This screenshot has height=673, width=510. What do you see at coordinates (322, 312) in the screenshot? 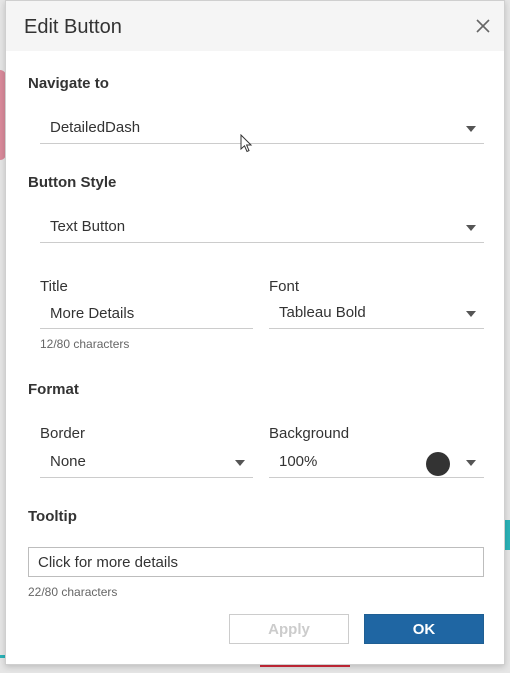
I see `font-value: Tableau Bold` at bounding box center [322, 312].